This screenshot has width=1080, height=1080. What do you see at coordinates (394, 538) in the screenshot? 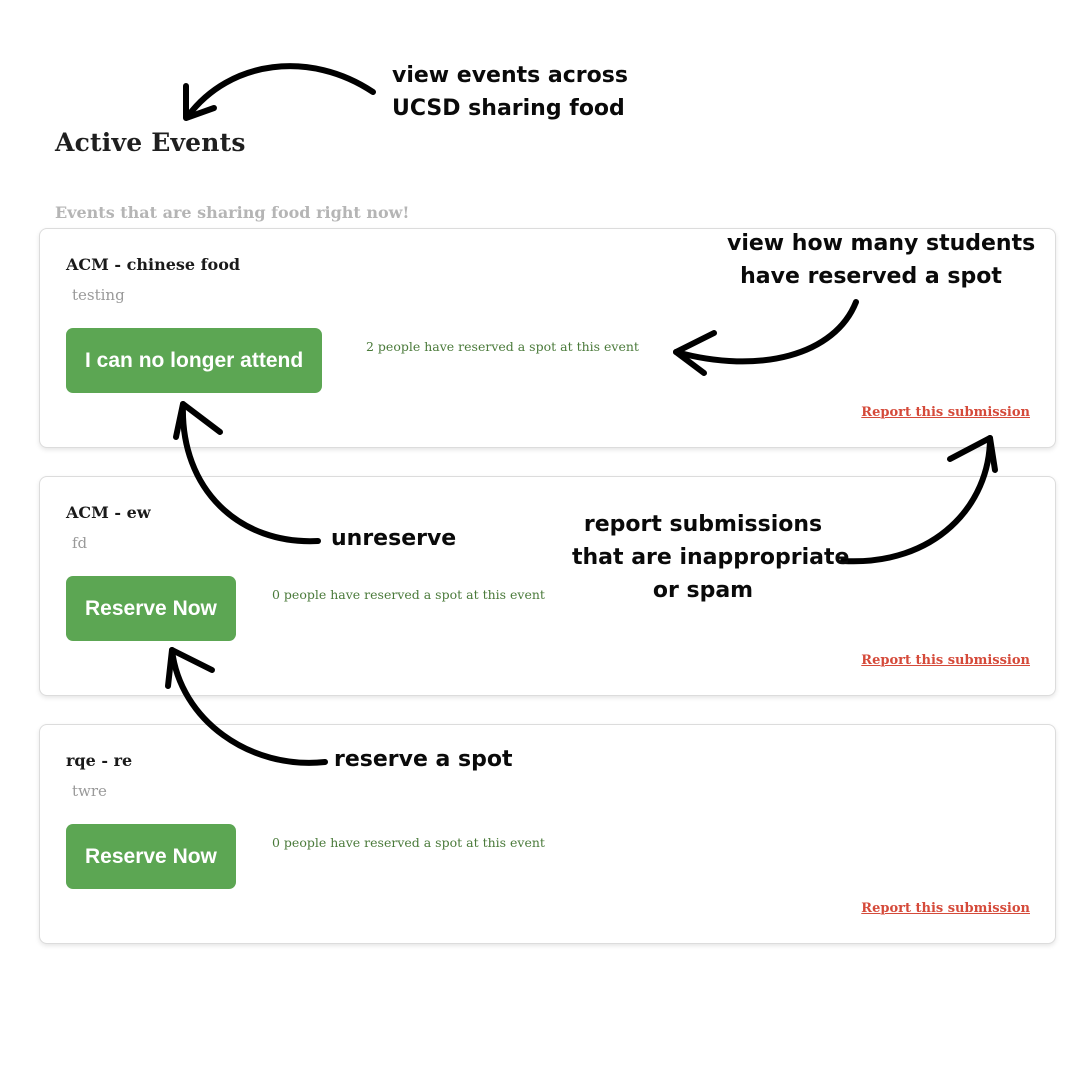
I see `annotation-unreserve: unreserve` at bounding box center [394, 538].